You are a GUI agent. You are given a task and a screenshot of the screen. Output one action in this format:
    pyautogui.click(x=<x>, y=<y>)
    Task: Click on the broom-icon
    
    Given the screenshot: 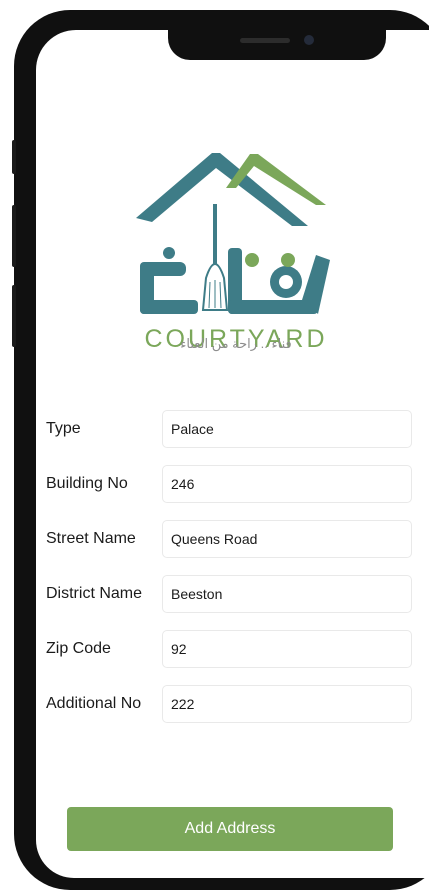 What is the action you would take?
    pyautogui.click(x=215, y=257)
    